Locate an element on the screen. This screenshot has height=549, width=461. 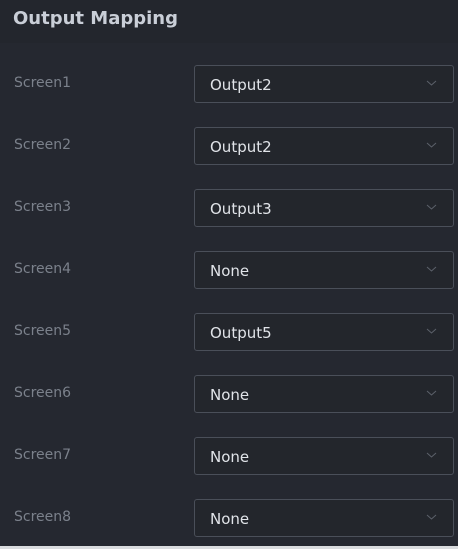
mapping-row-screen1: Screen1 Output2 is located at coordinates (229, 84).